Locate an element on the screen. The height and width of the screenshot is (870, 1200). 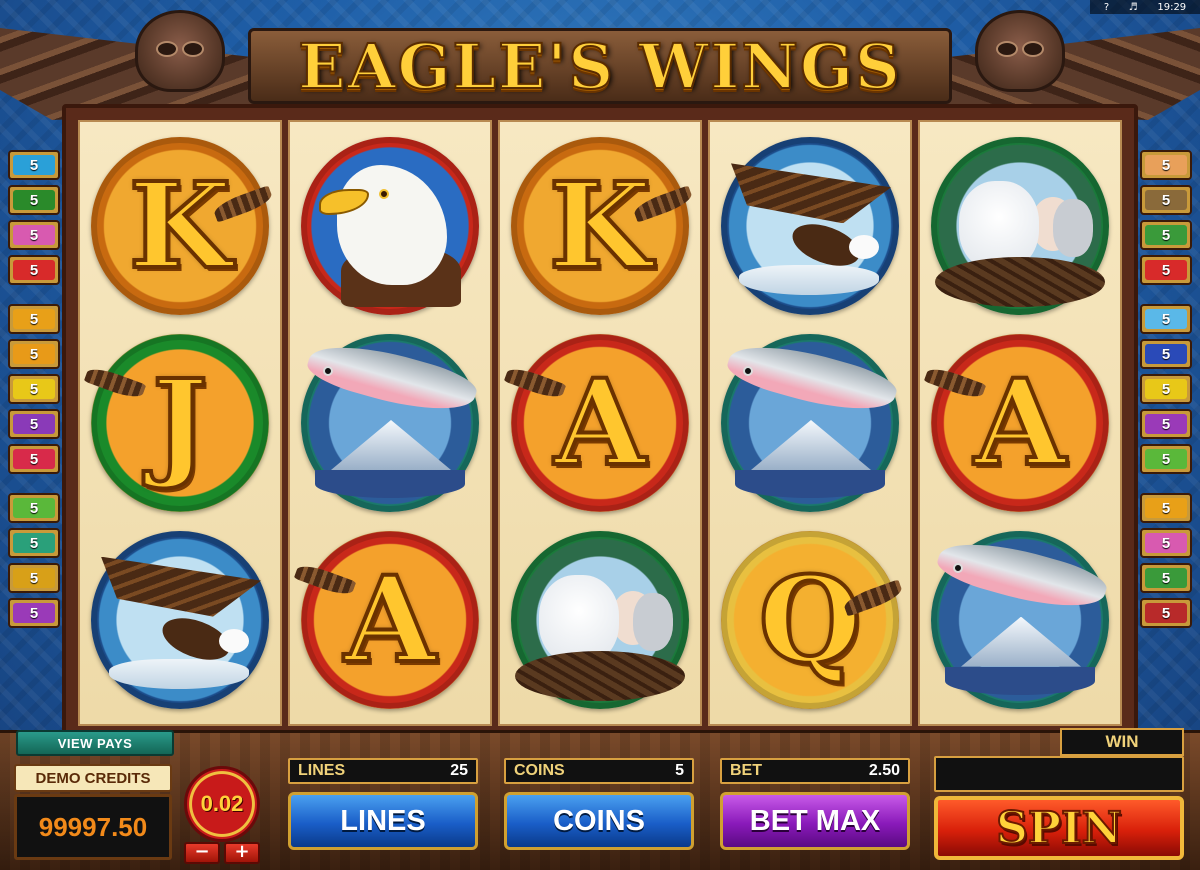
symbol-eagle-head is located at coordinates (390, 226).